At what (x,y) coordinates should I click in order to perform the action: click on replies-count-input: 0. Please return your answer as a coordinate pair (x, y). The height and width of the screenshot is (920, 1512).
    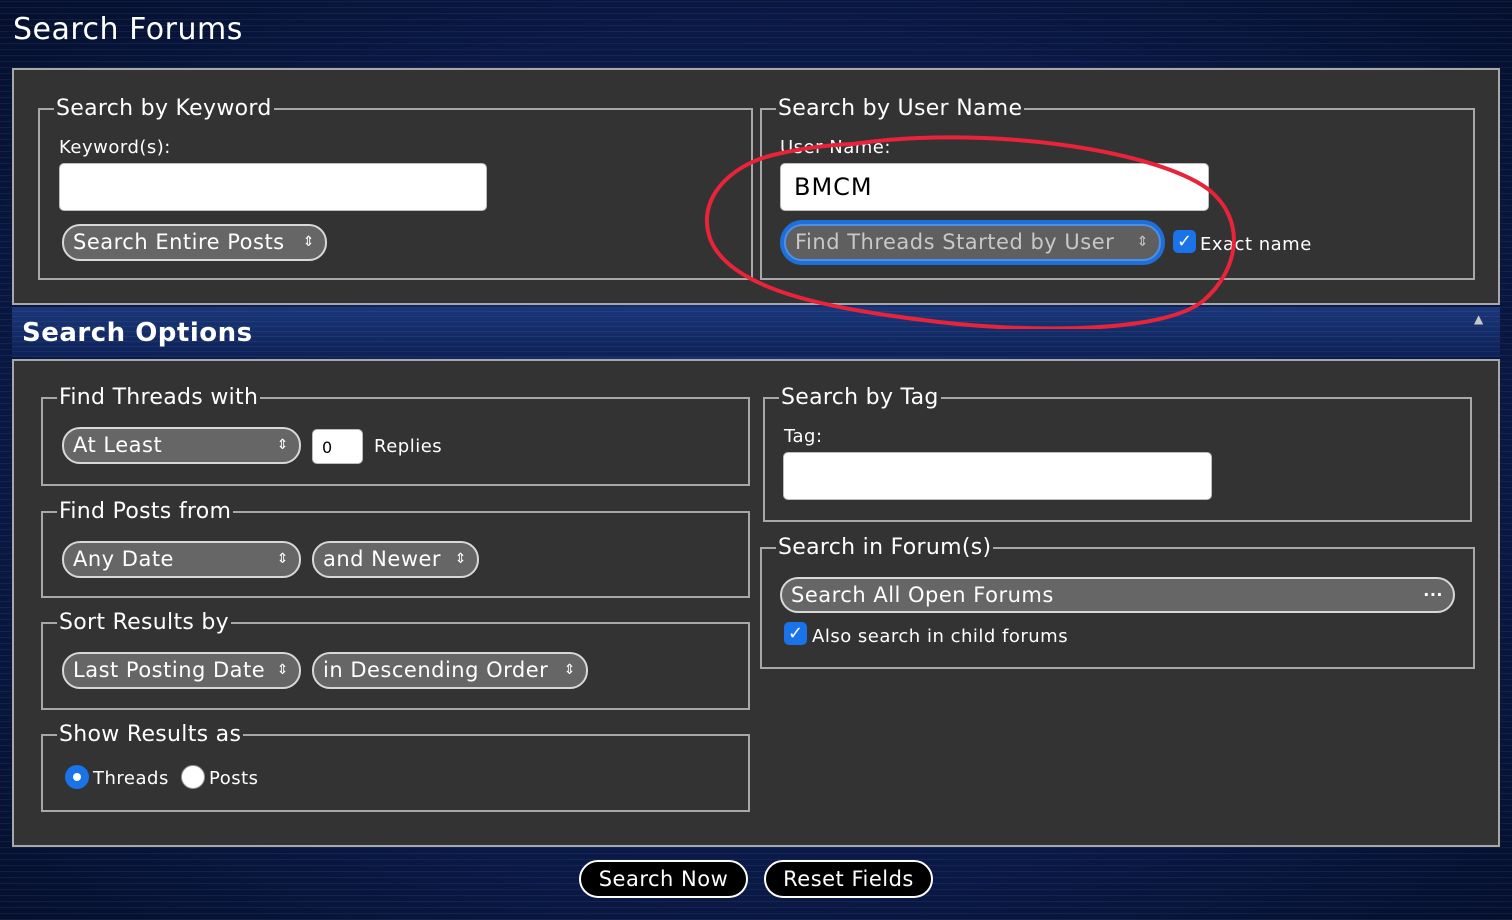
    Looking at the image, I should click on (337, 446).